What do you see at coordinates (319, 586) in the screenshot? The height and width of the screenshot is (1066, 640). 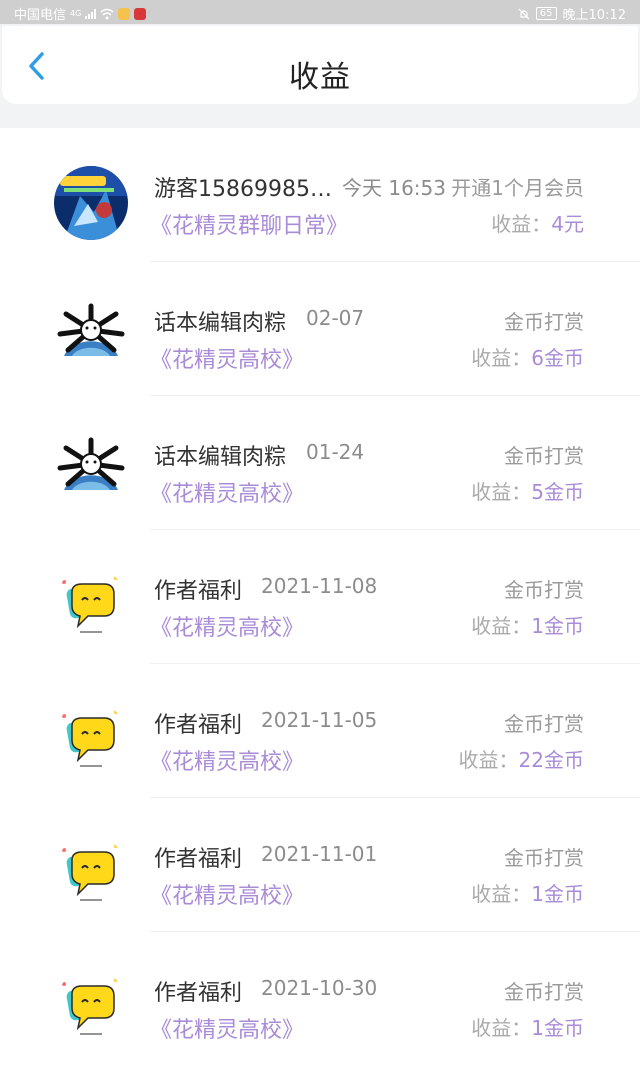 I see `earning-date: 2021-11-08` at bounding box center [319, 586].